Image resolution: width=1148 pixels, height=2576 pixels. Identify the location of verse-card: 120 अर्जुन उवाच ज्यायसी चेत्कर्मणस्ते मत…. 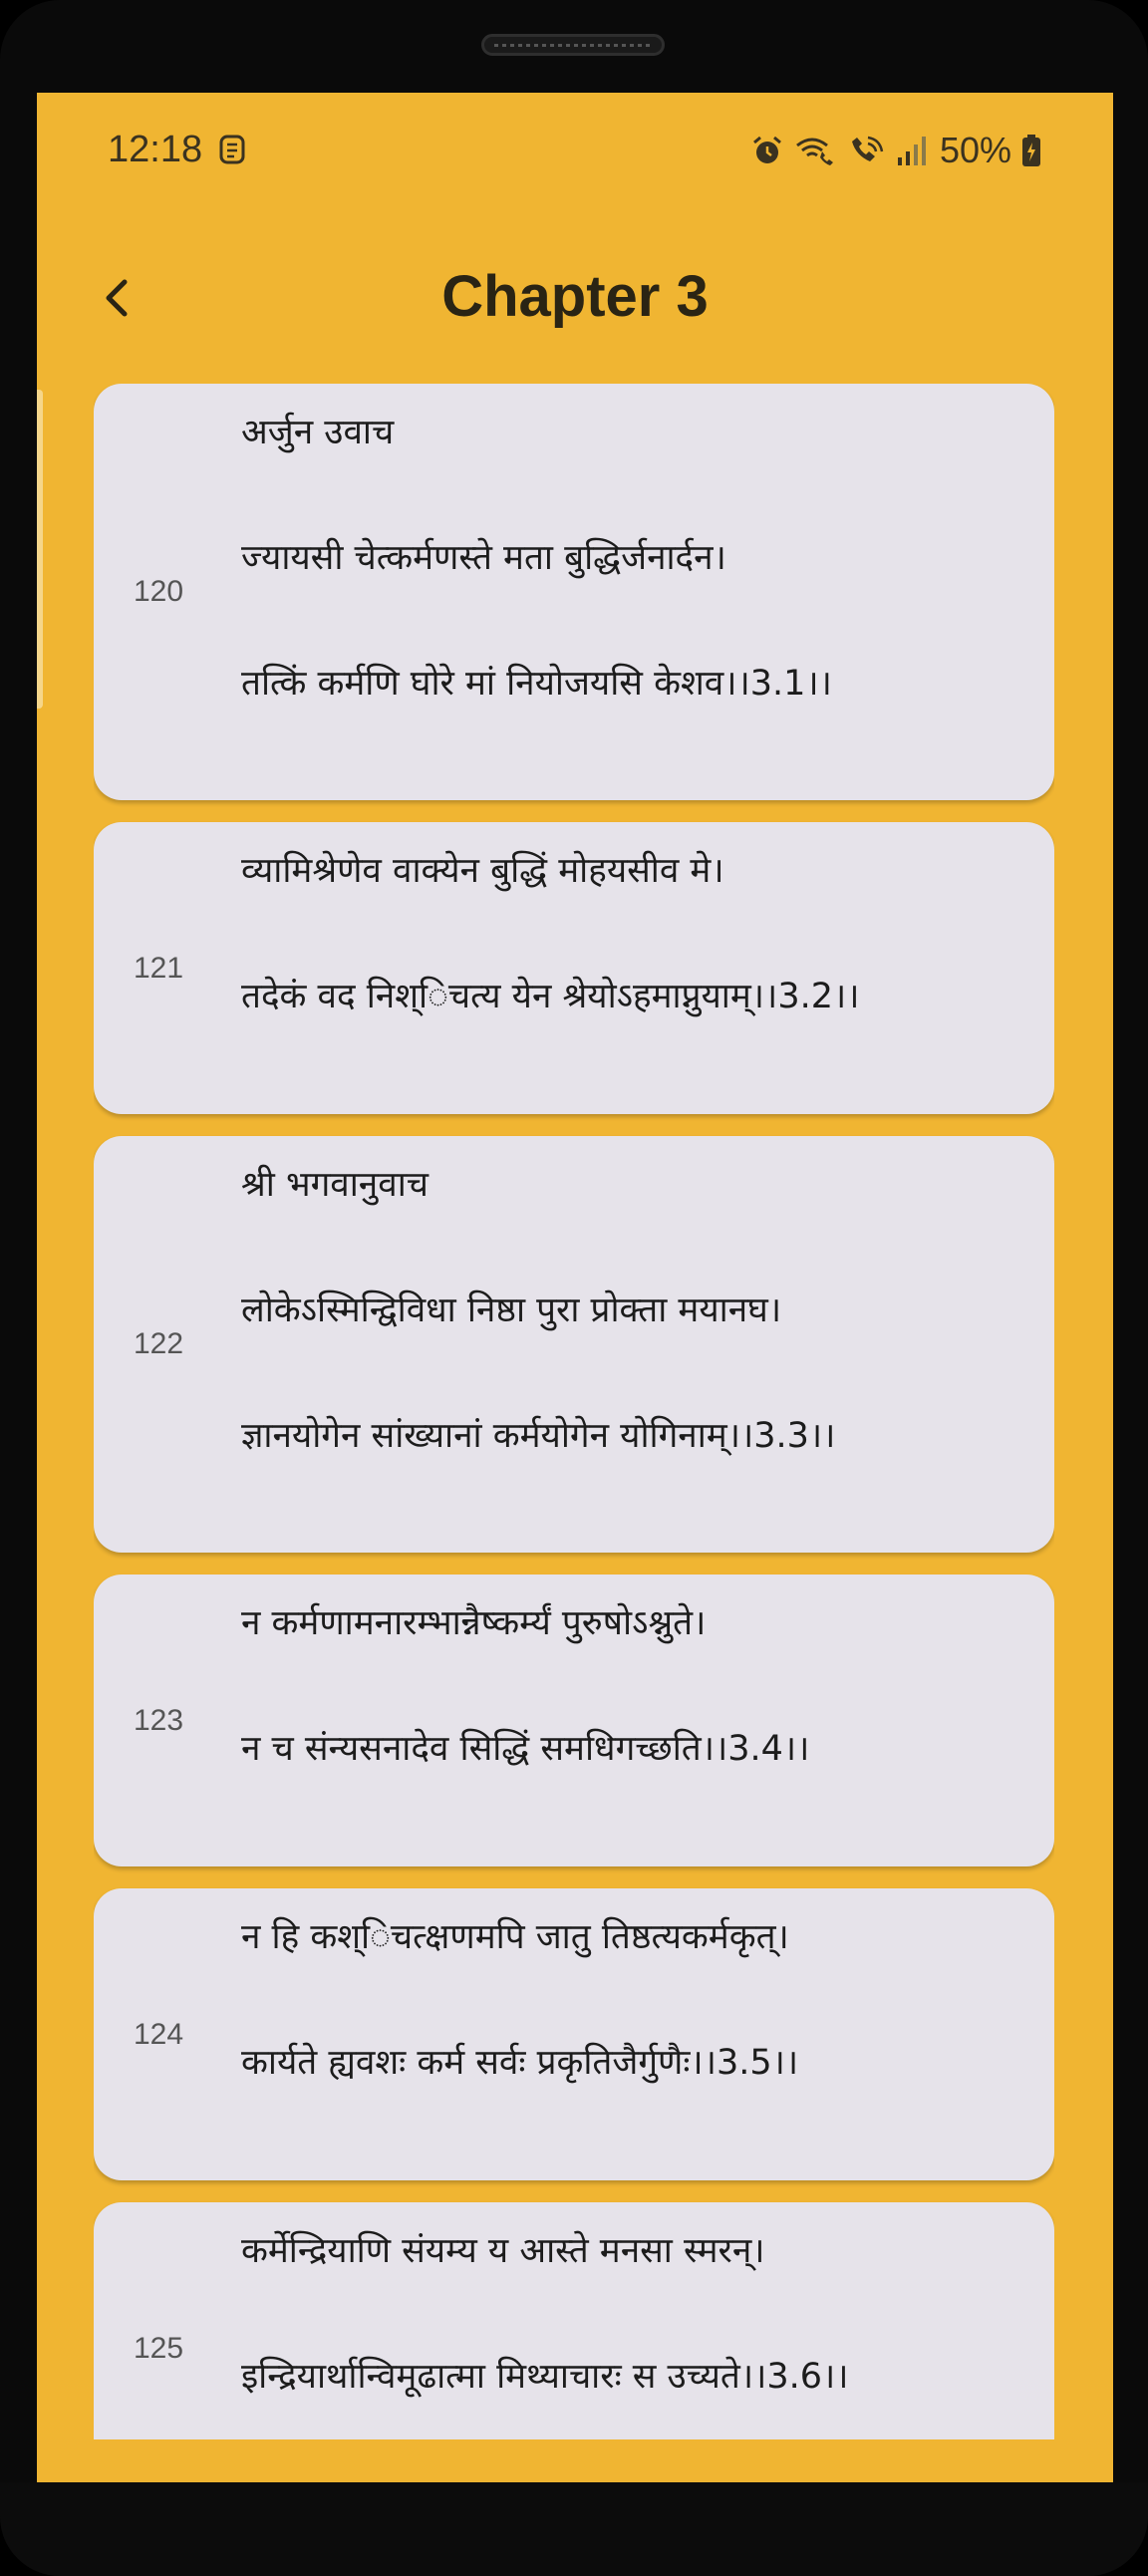
(574, 592).